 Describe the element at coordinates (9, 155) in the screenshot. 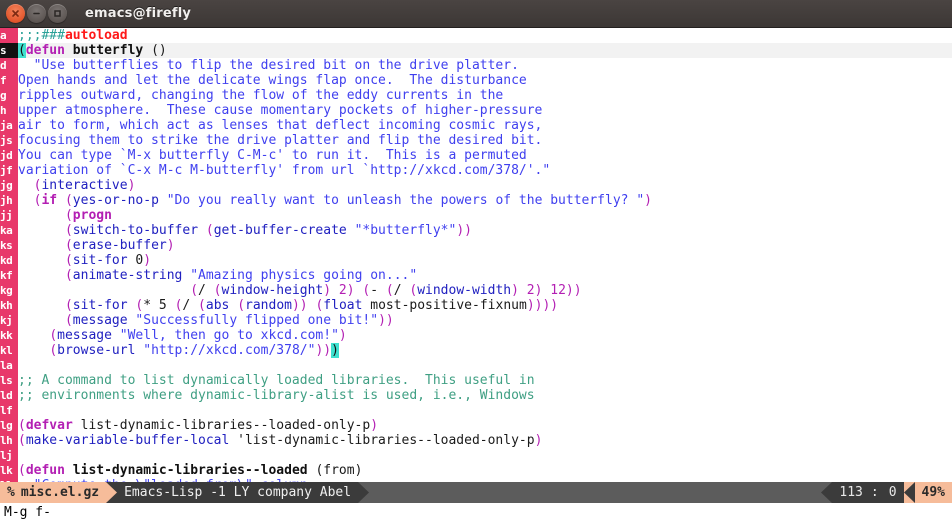

I see `avy-jump-label: jd` at that location.